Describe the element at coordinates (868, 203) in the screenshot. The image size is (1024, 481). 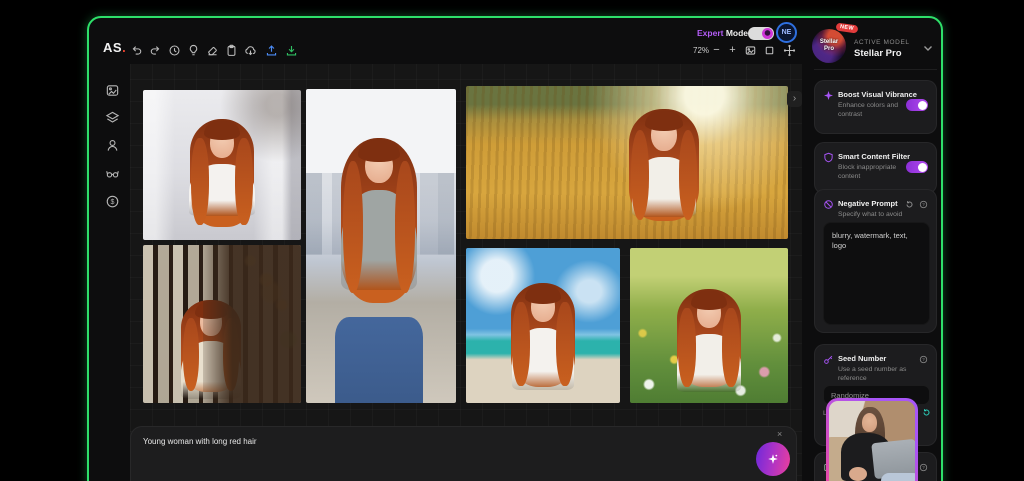
I see `negative-prompt-title: Negative Prompt` at that location.